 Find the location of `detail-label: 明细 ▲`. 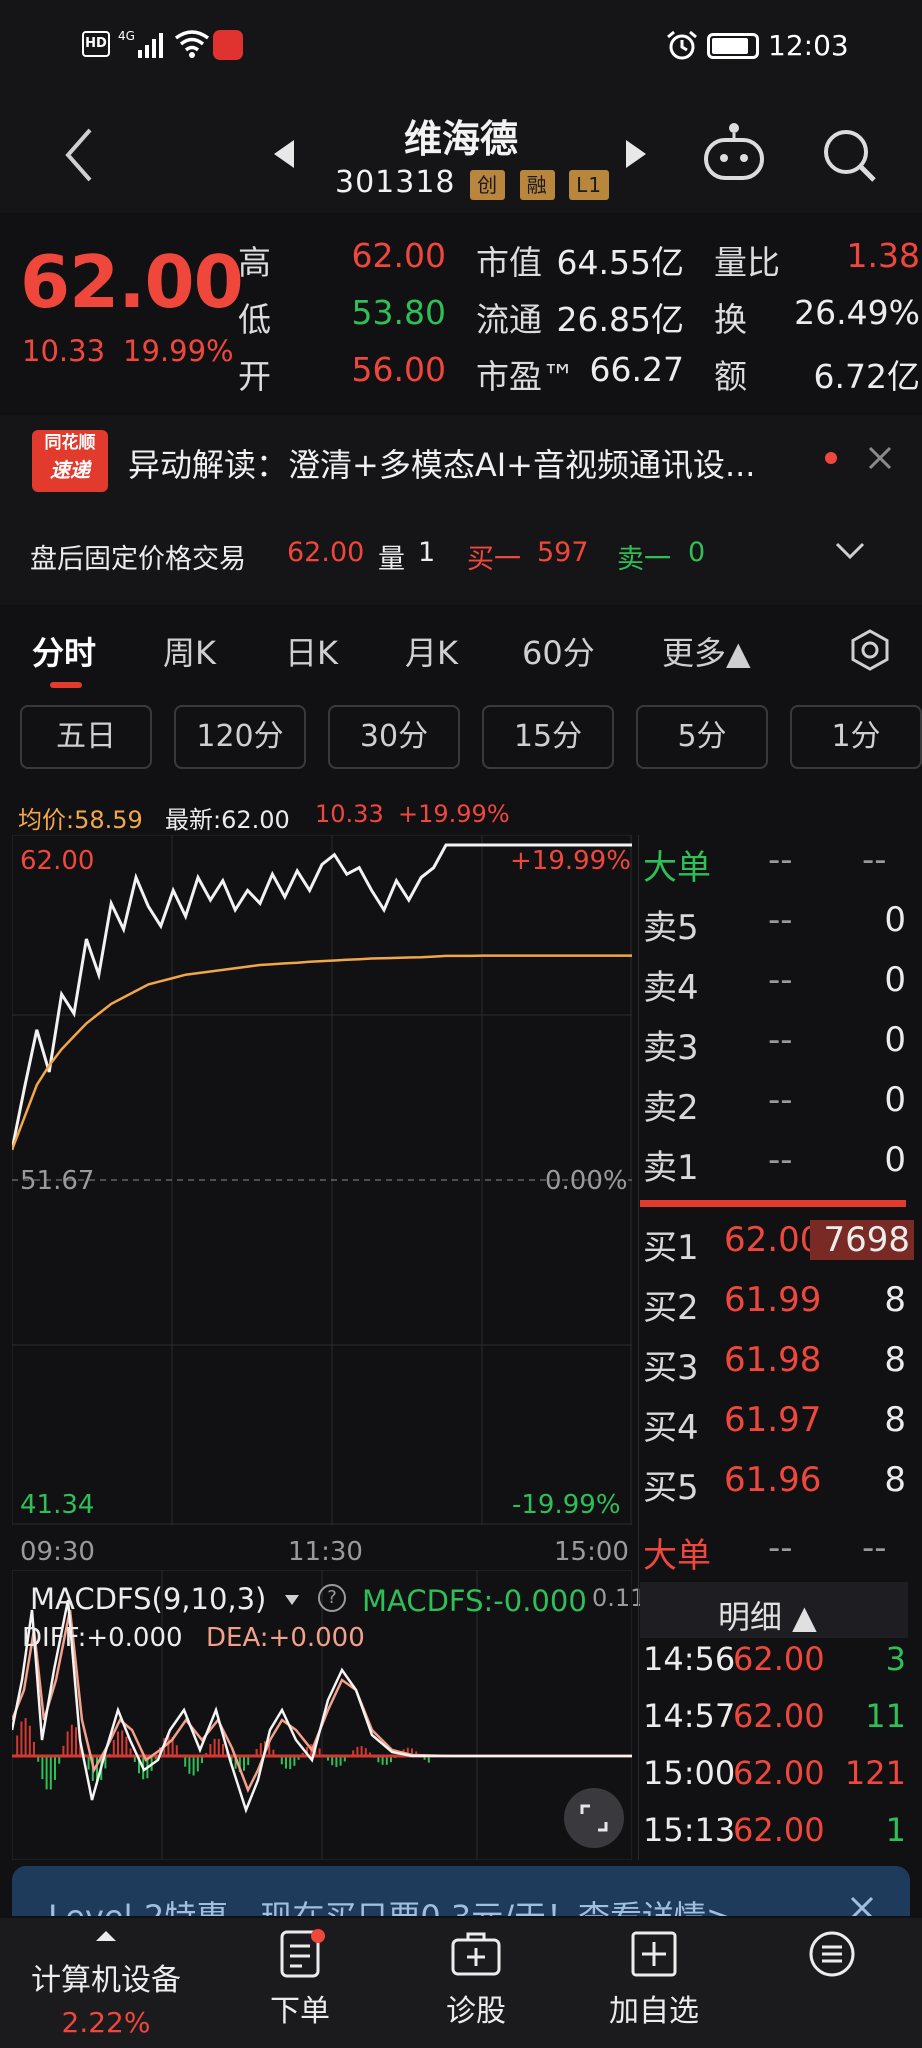

detail-label: 明细 ▲ is located at coordinates (767, 1615).